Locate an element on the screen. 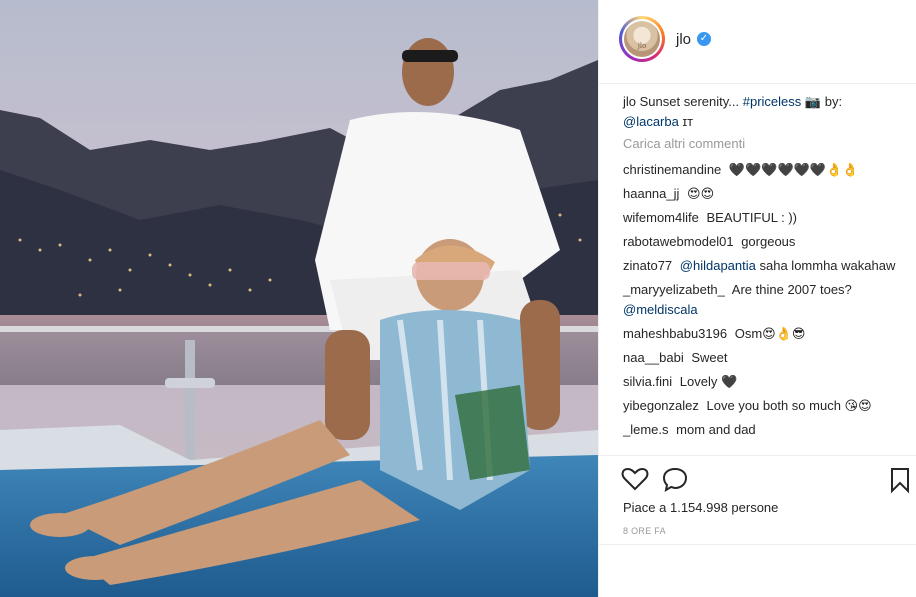 The height and width of the screenshot is (597, 916). caption-hashtag: #priceless is located at coordinates (772, 101).